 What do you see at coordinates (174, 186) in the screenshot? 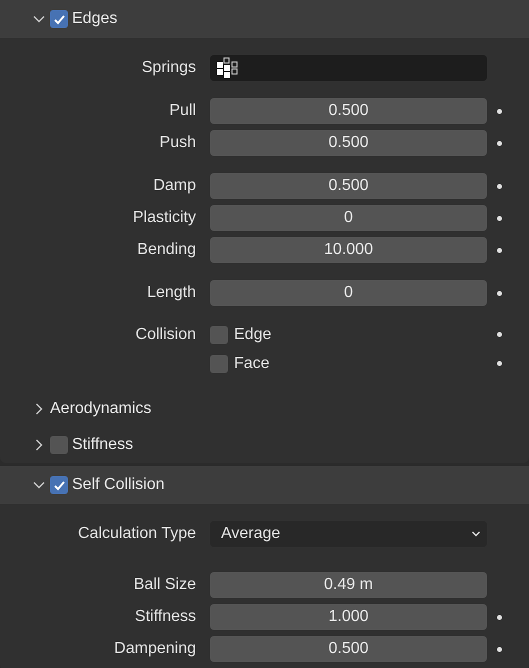
I see `field-label: Damp` at bounding box center [174, 186].